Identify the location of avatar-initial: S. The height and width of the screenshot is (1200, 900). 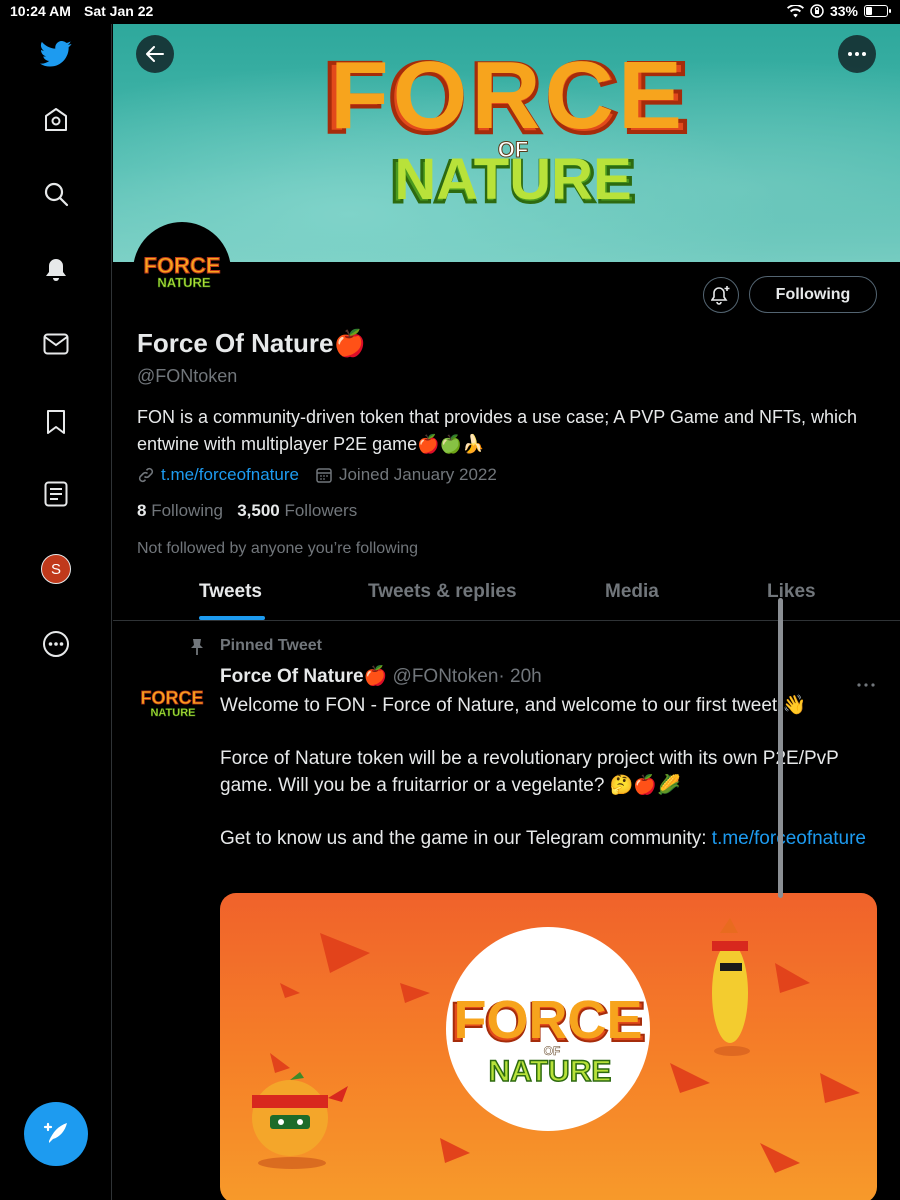
(56, 569).